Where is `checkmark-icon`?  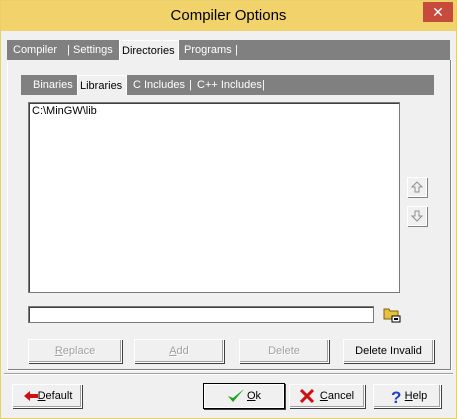 checkmark-icon is located at coordinates (236, 395).